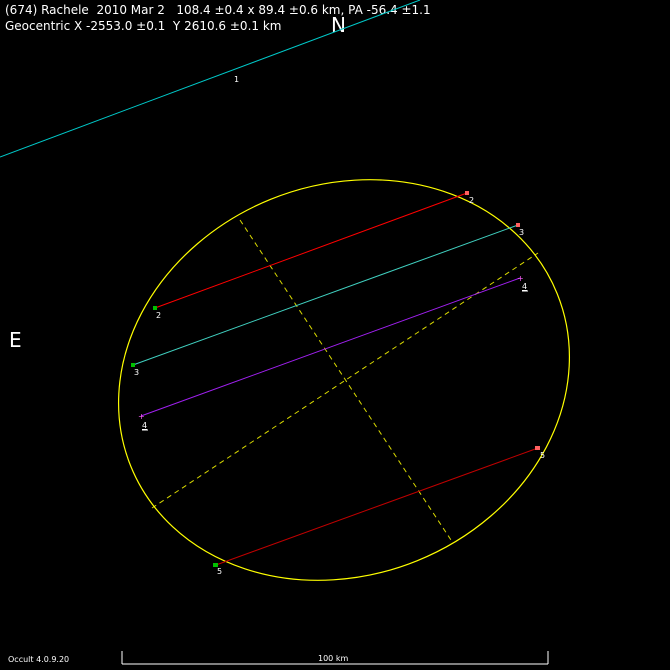 Image resolution: width=670 pixels, height=670 pixels. I want to click on chord-4: + + 4 4, so click(333, 352).